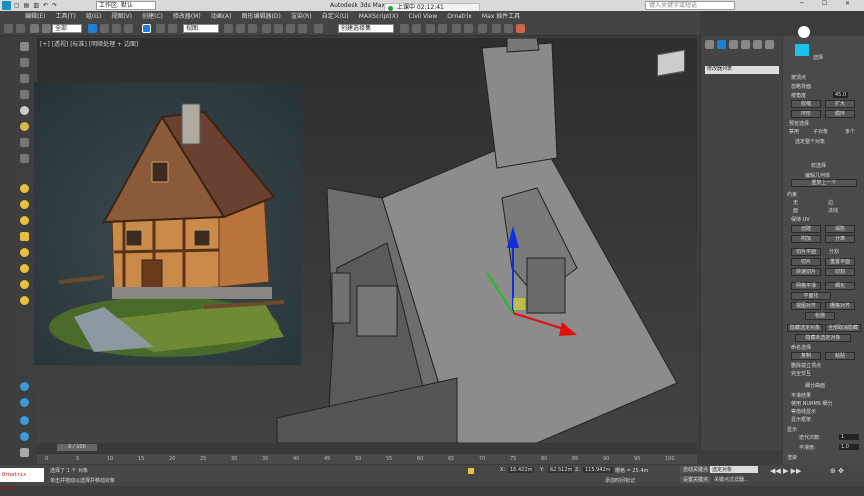 This screenshot has width=864, height=496. What do you see at coordinates (24, 188) in the screenshot?
I see `sphere-icon` at bounding box center [24, 188].